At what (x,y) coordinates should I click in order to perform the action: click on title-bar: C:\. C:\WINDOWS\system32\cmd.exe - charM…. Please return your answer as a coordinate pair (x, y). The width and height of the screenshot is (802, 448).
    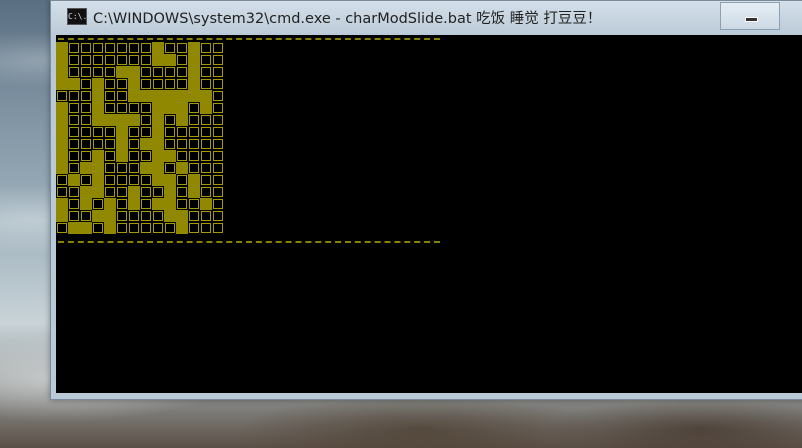
    Looking at the image, I should click on (426, 17).